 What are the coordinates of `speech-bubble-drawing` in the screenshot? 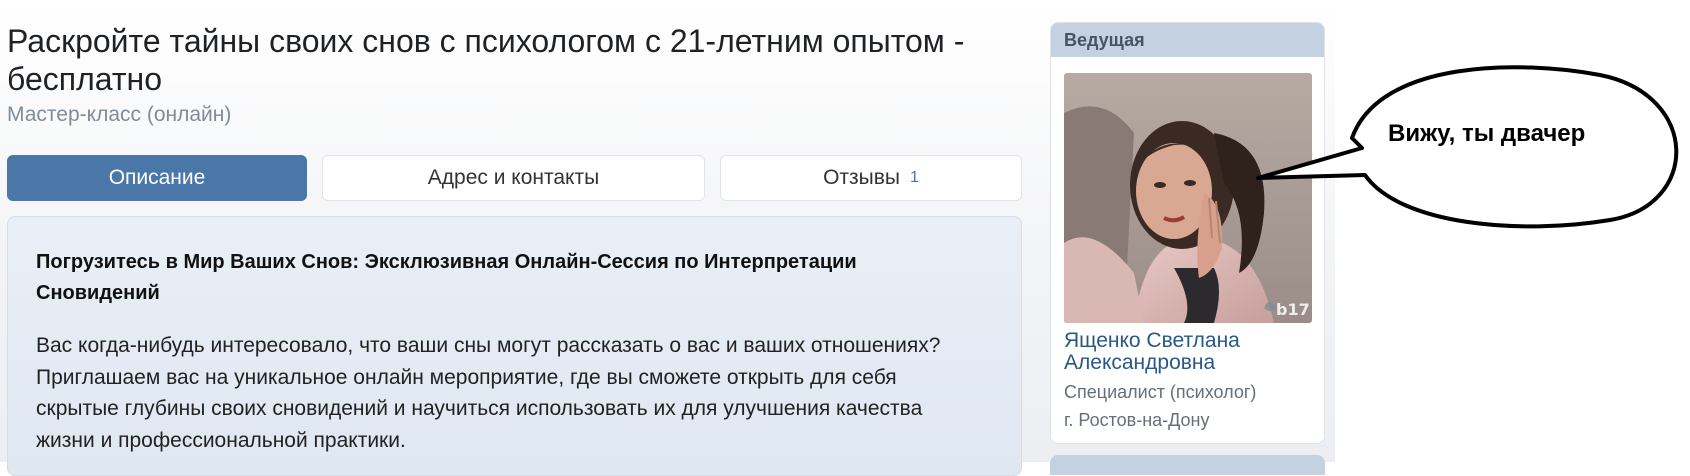 It's located at (1467, 147).